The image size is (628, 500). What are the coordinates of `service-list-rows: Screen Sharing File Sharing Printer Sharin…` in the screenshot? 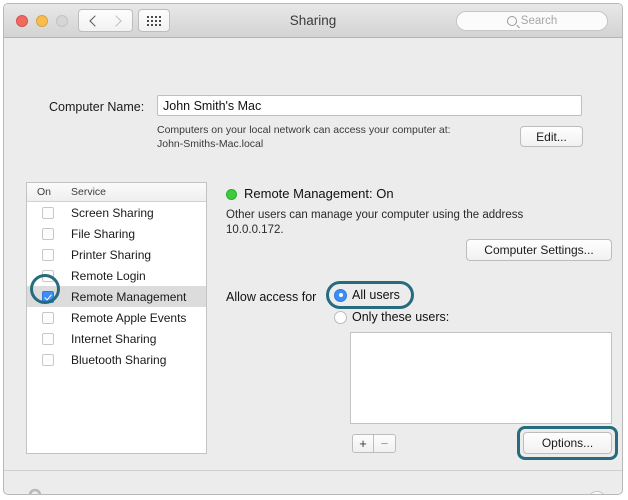 It's located at (116, 286).